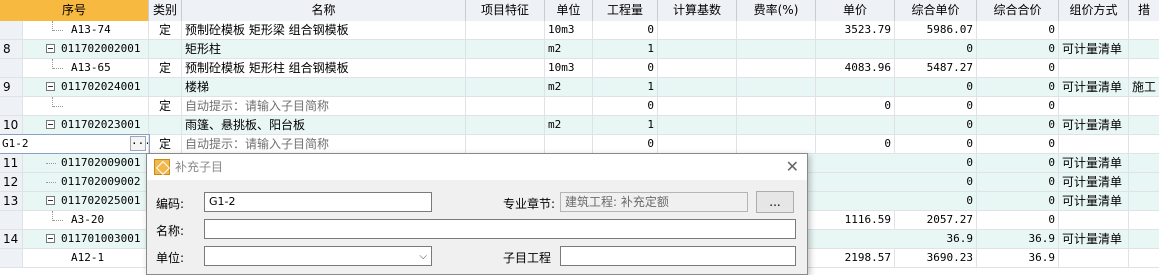 The image size is (1159, 275). I want to click on col-header-base: 计算基数, so click(697, 10).